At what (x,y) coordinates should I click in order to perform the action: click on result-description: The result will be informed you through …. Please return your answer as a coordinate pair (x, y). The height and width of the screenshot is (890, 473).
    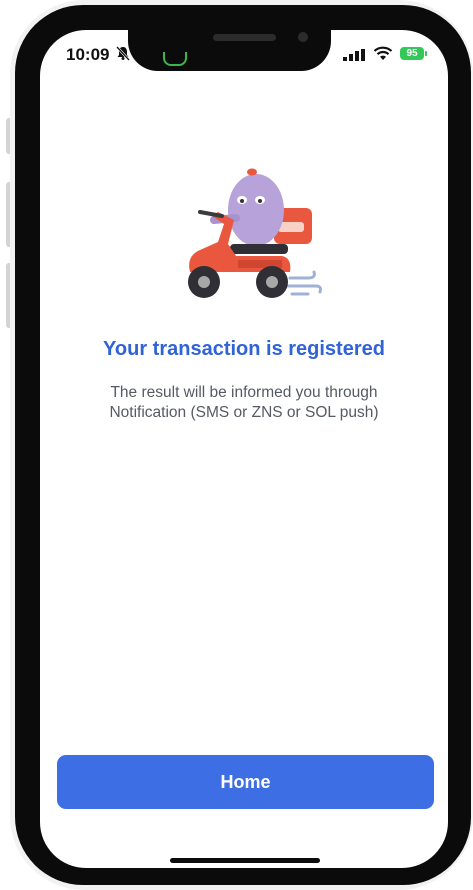
    Looking at the image, I should click on (244, 403).